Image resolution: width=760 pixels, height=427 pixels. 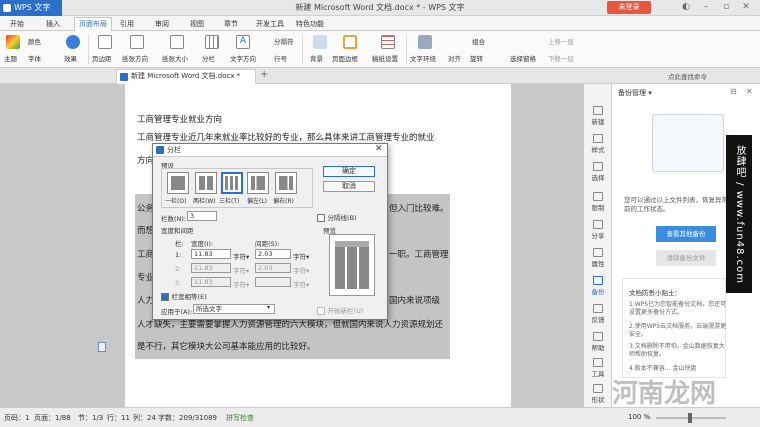 What do you see at coordinates (598, 202) in the screenshot?
I see `sidebar-item-restrict: 限制` at bounding box center [598, 202].